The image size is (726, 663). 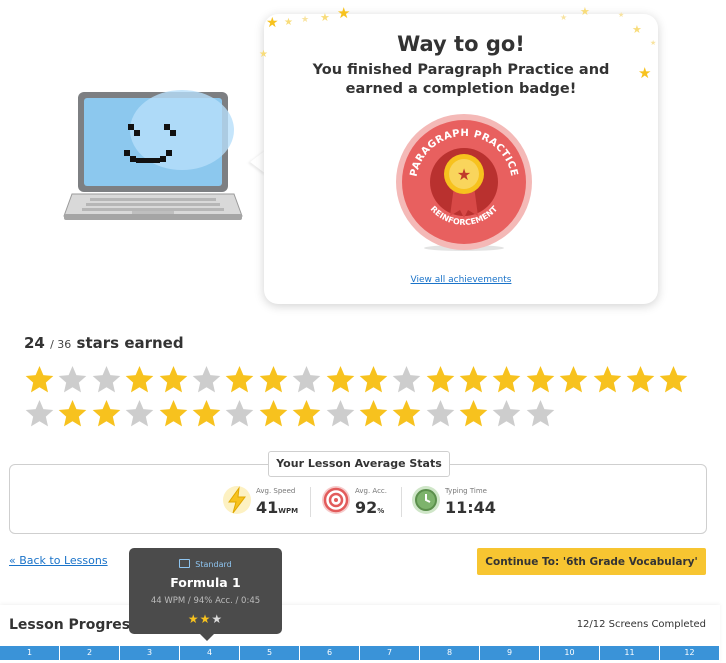 I want to click on stars-earned-label: stars earned, so click(x=130, y=343).